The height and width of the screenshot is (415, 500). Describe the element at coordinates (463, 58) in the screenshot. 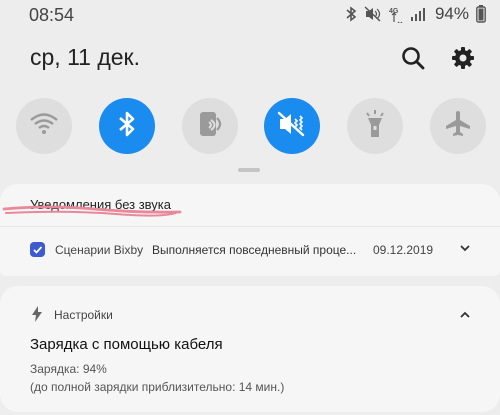

I see `gear-icon` at that location.